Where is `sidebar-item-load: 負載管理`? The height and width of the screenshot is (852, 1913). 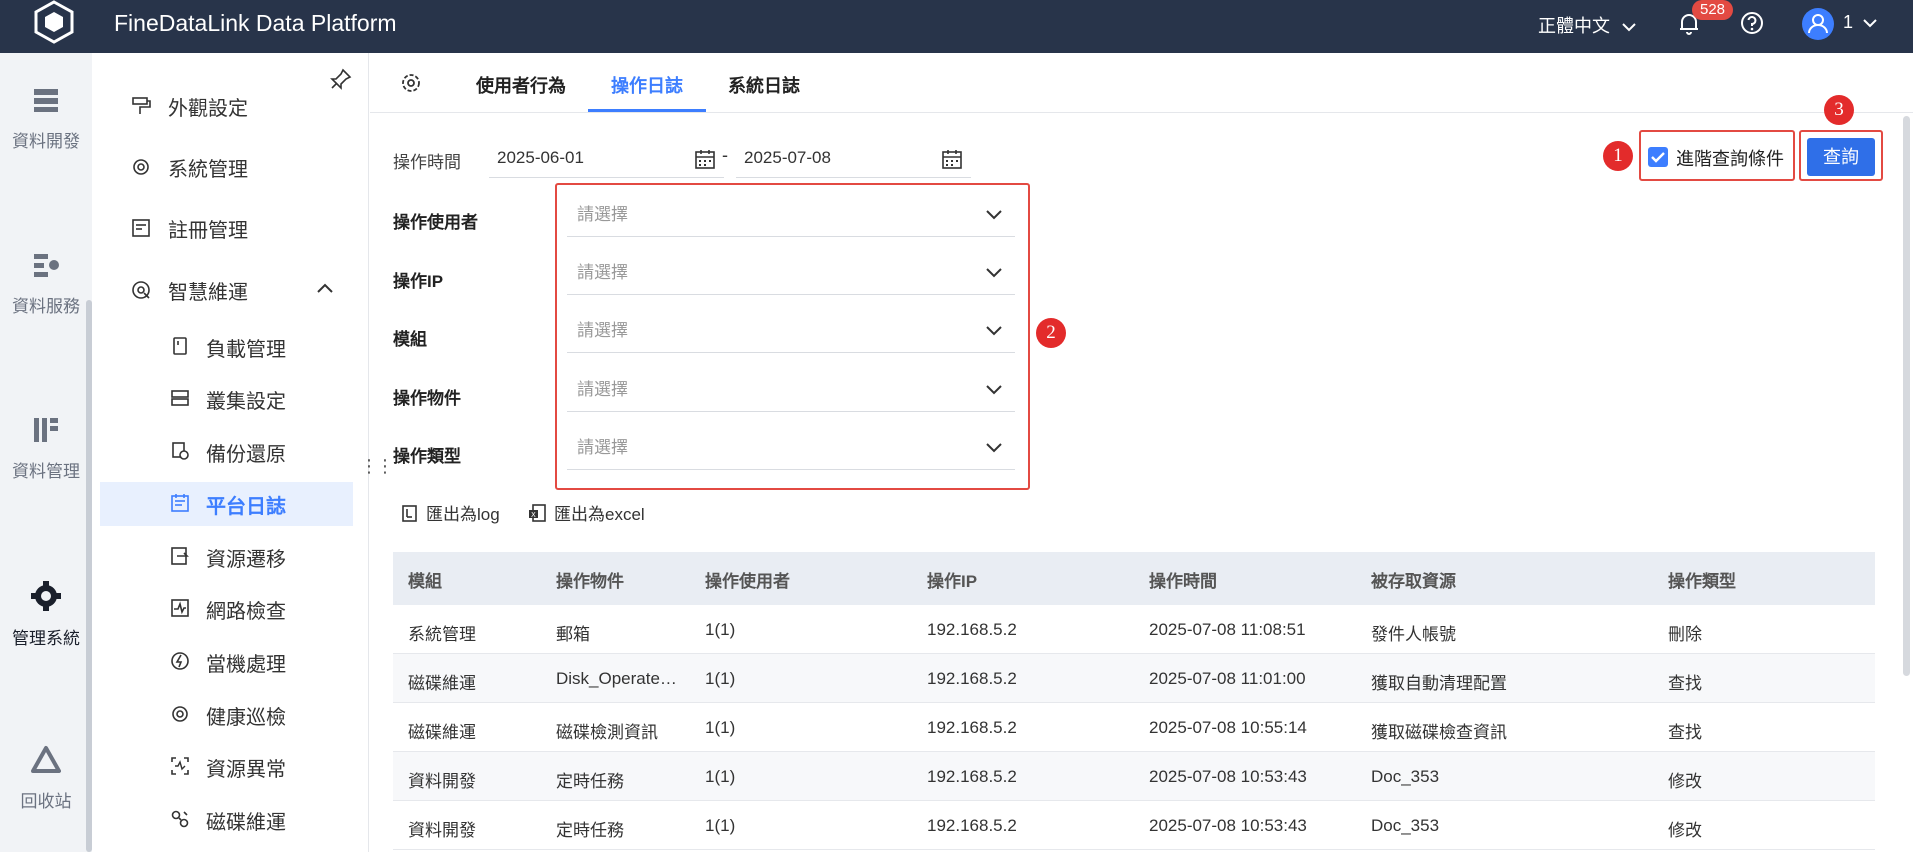 sidebar-item-load: 負載管理 is located at coordinates (226, 347).